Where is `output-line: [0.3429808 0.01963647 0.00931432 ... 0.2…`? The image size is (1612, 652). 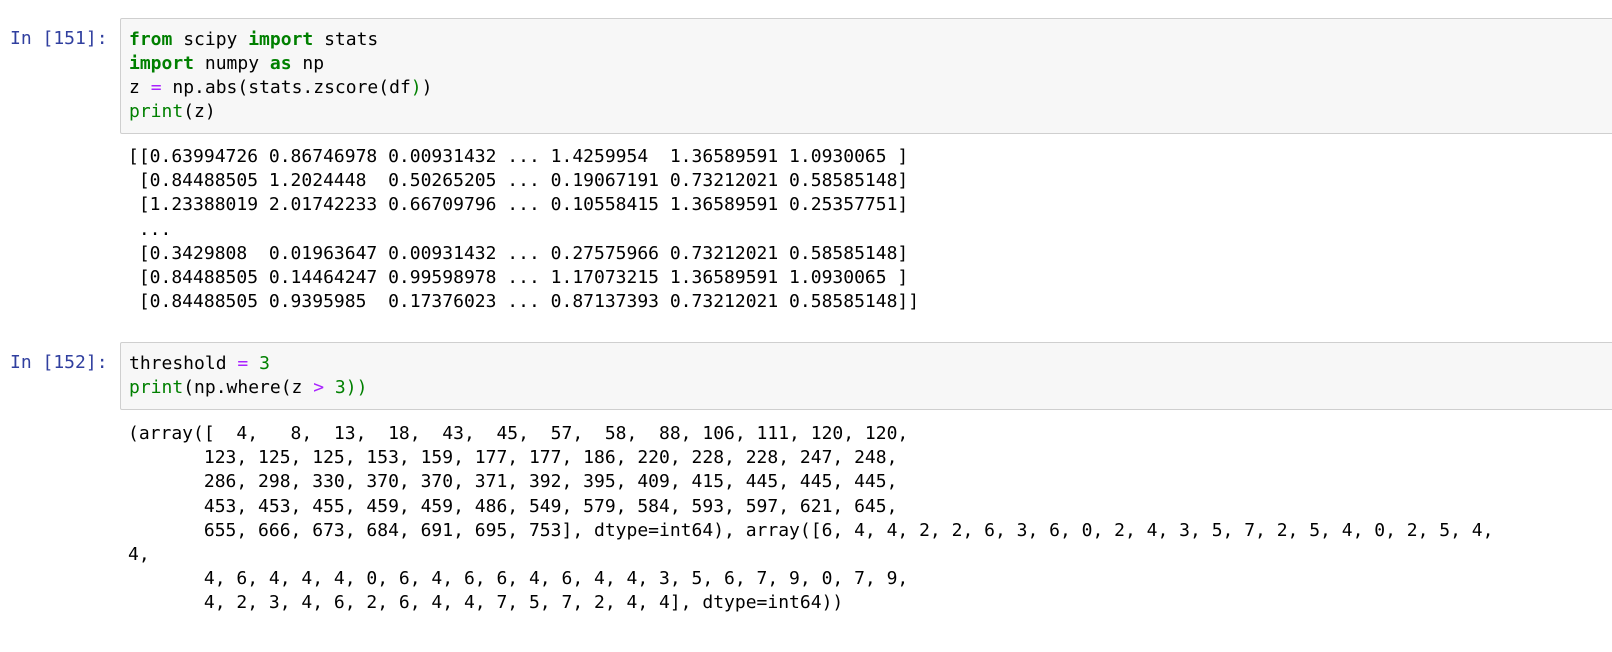 output-line: [0.3429808 0.01963647 0.00931432 ... 0.2… is located at coordinates (518, 253).